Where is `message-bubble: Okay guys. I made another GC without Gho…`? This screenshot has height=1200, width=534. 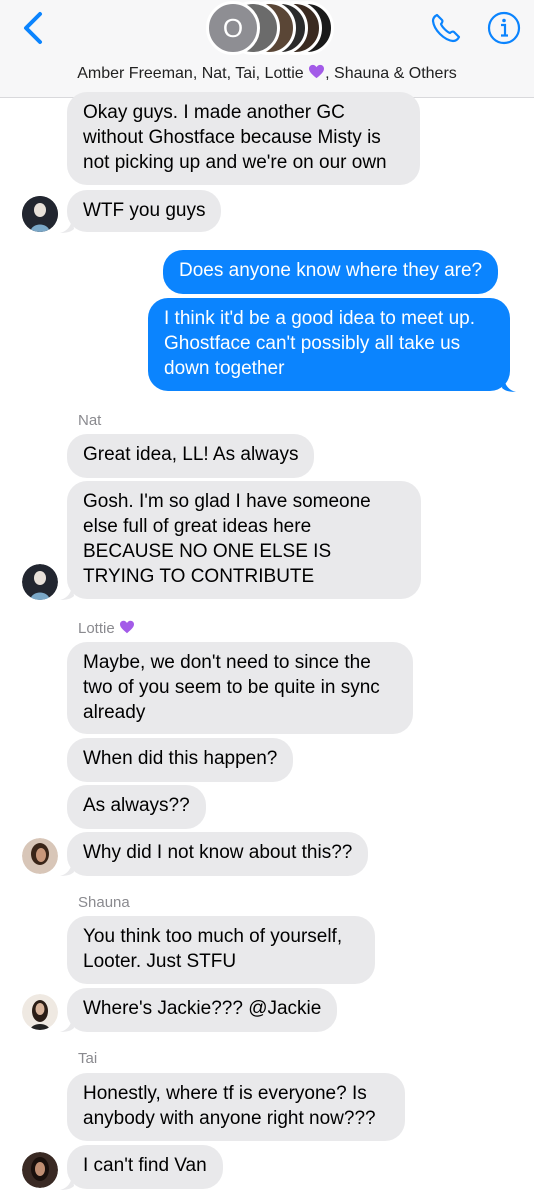
message-bubble: Okay guys. I made another GC without Gho… is located at coordinates (243, 138).